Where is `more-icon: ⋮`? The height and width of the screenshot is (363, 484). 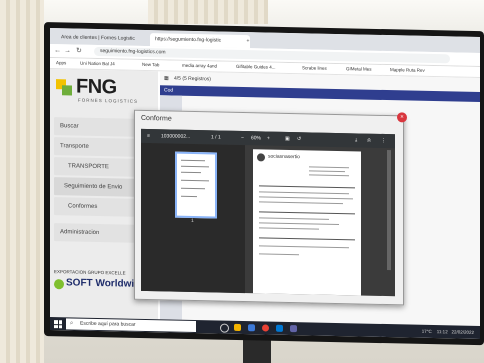
more-icon: ⋮ is located at coordinates (383, 141).